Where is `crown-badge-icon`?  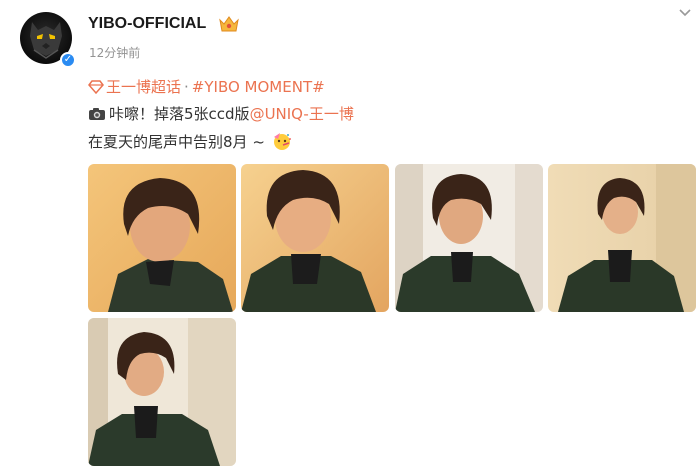 crown-badge-icon is located at coordinates (229, 24).